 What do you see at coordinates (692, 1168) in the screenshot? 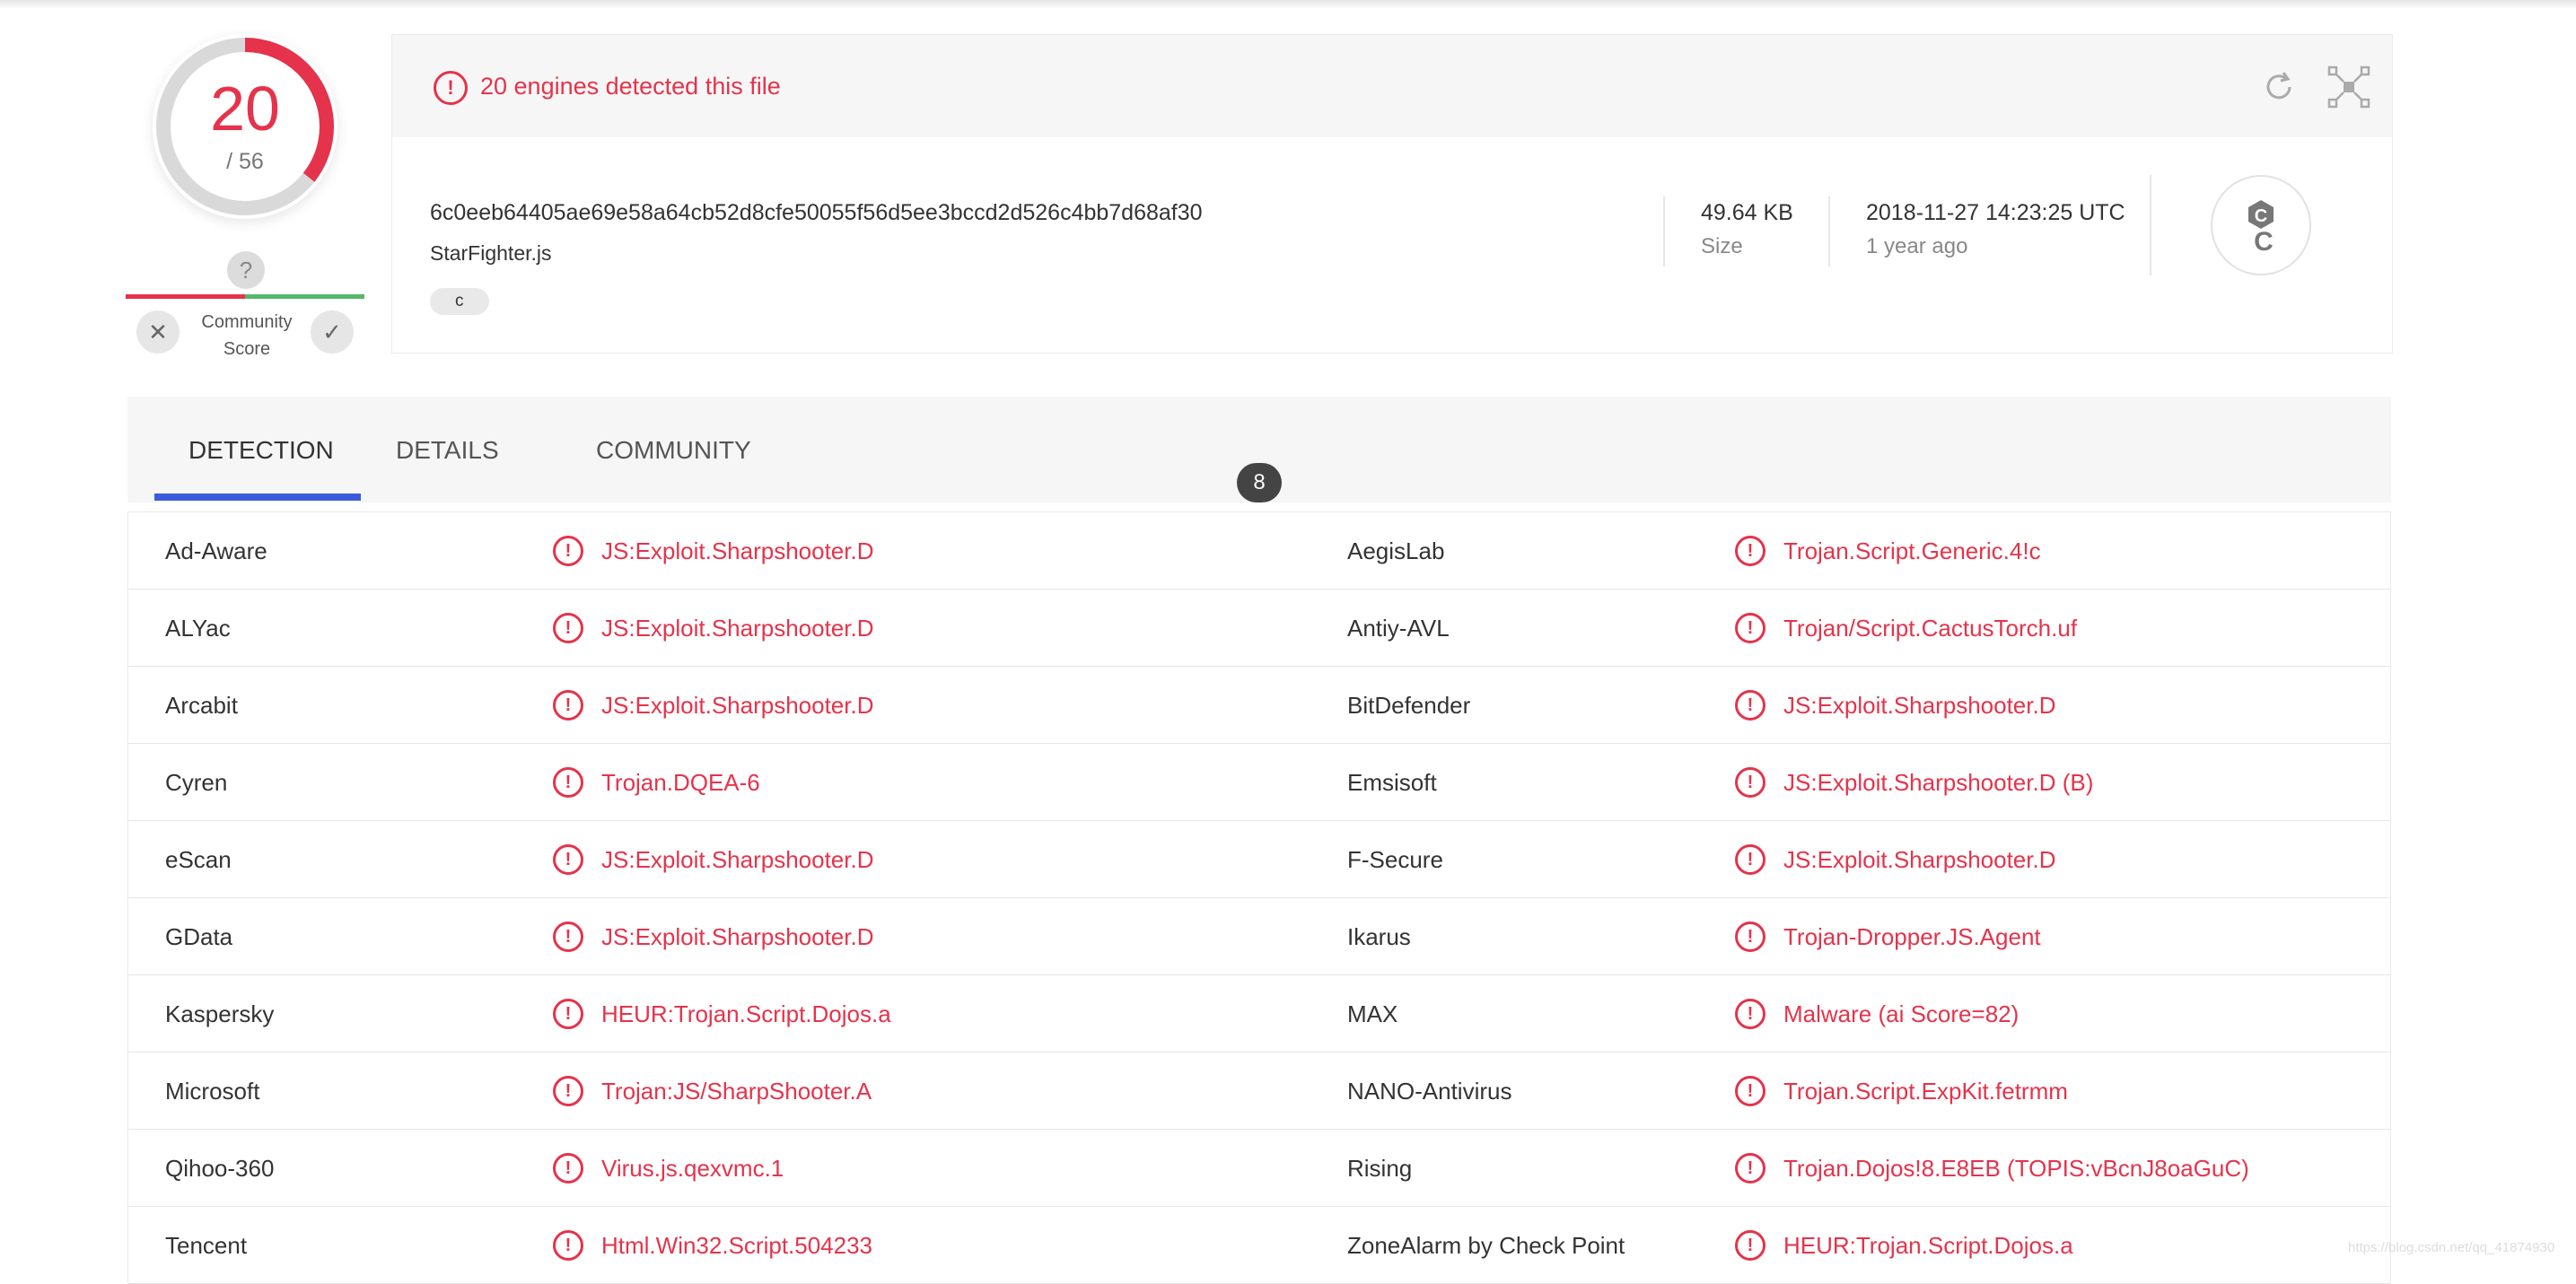
I see `detection-result: Virus.js.qexvmc.1` at bounding box center [692, 1168].